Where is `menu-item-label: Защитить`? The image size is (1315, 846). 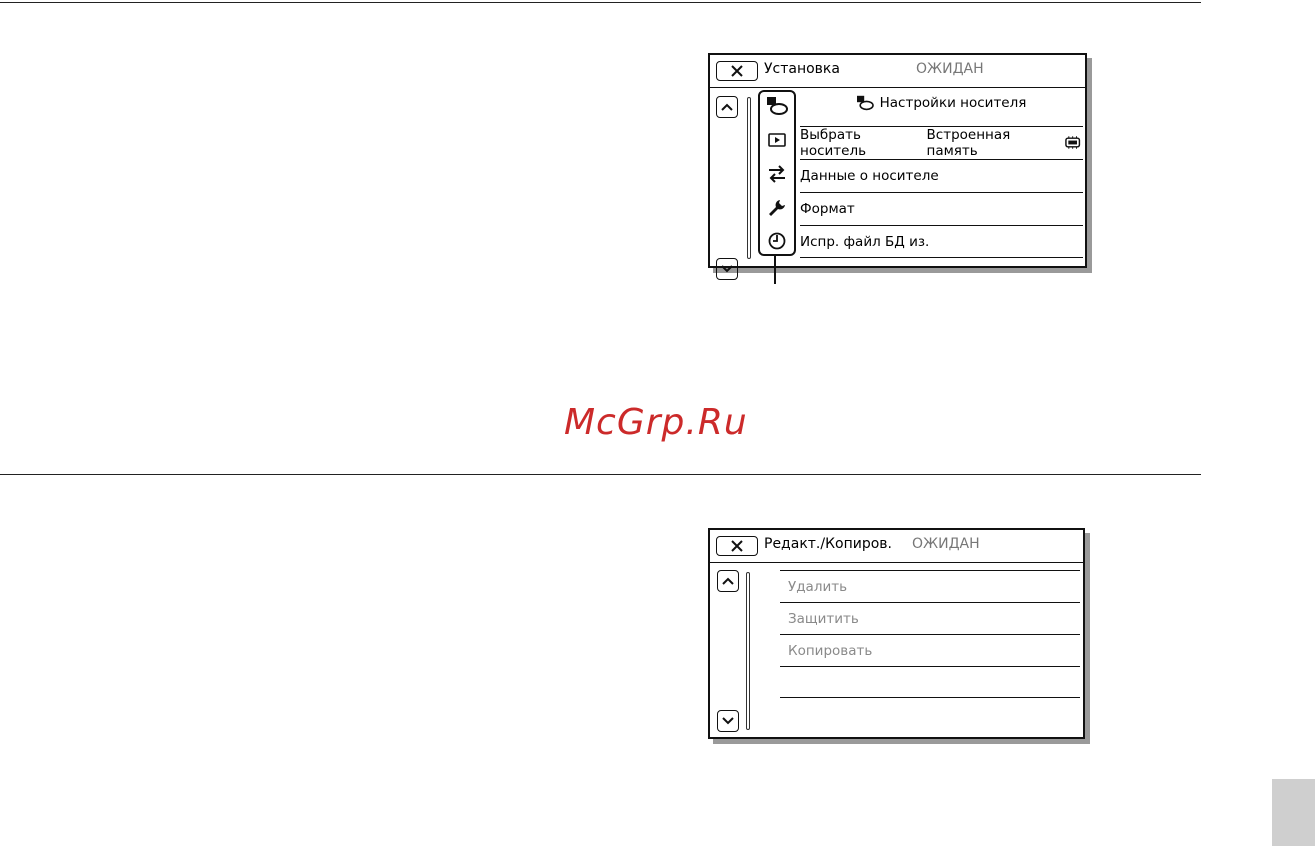 menu-item-label: Защитить is located at coordinates (823, 618).